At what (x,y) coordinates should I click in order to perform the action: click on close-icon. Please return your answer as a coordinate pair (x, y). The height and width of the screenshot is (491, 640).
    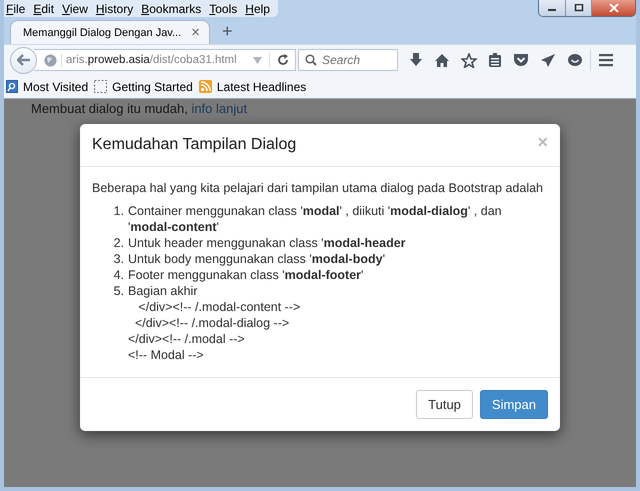
    Looking at the image, I should click on (613, 8).